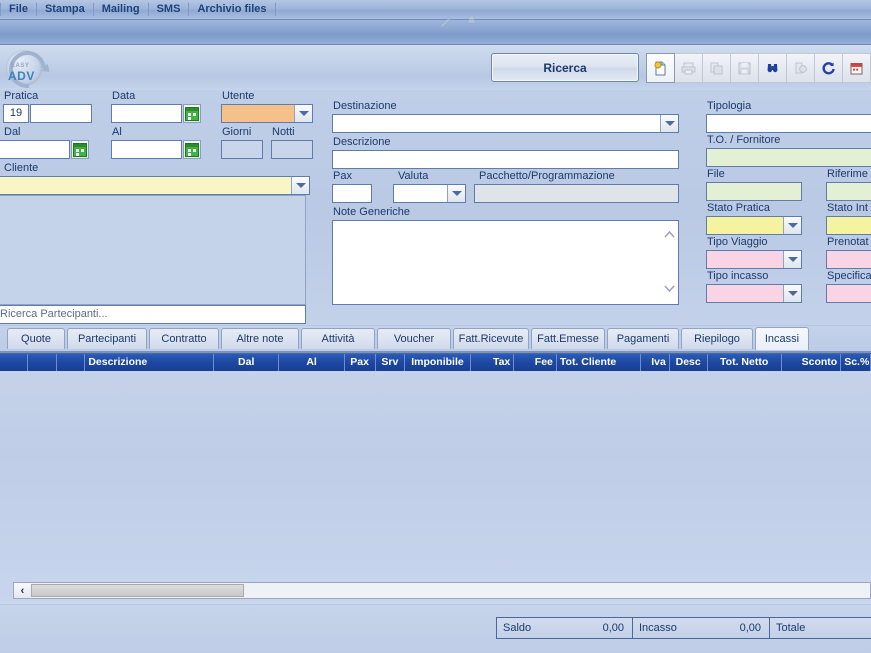  Describe the element at coordinates (16, 113) in the screenshot. I see `pratica-prefix-input: 19` at that location.